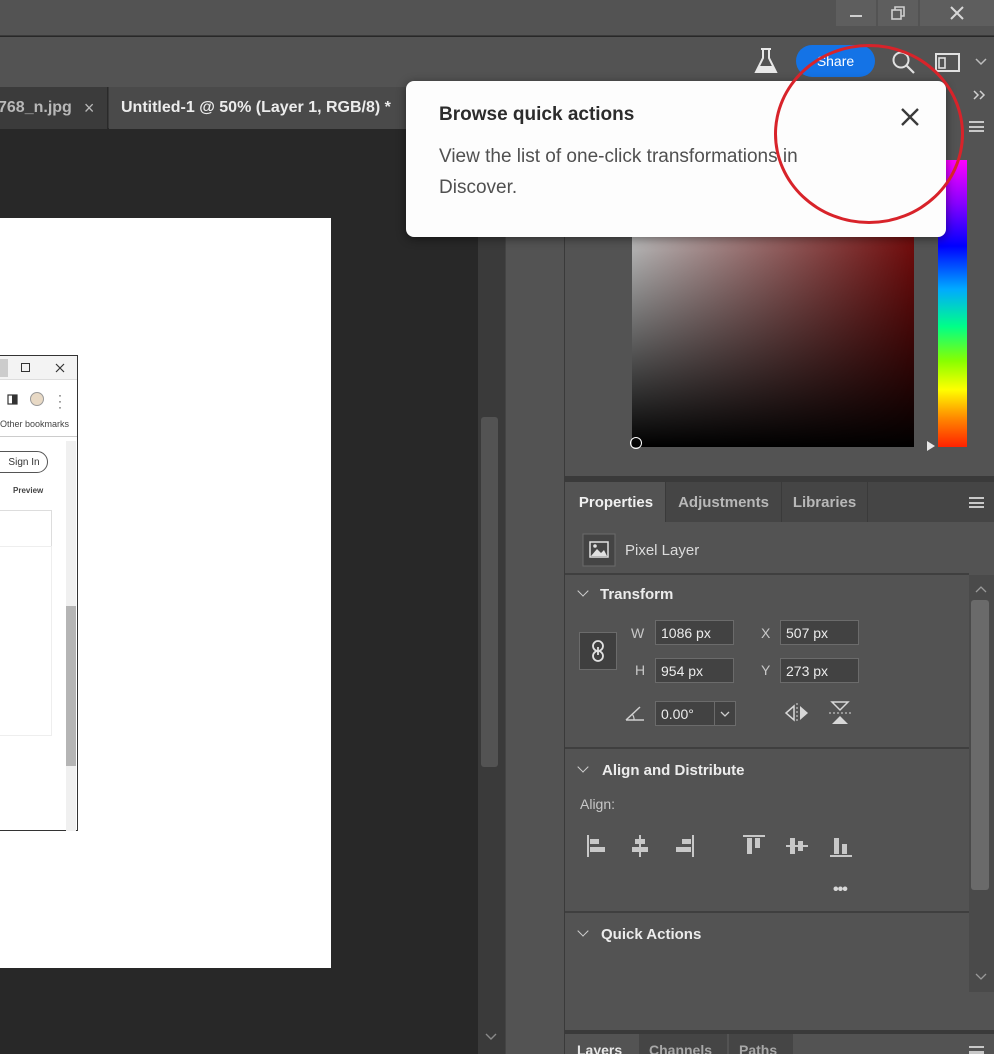 The image size is (994, 1054). I want to click on align-left-icon, so click(597, 846).